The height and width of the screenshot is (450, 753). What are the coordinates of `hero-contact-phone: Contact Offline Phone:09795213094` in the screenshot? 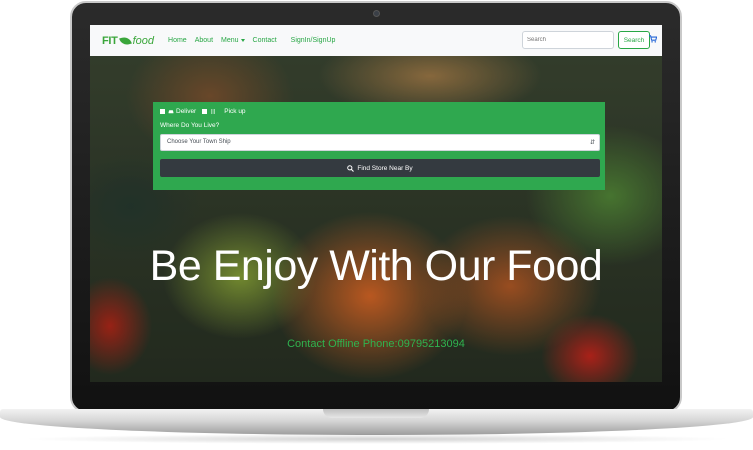 It's located at (376, 344).